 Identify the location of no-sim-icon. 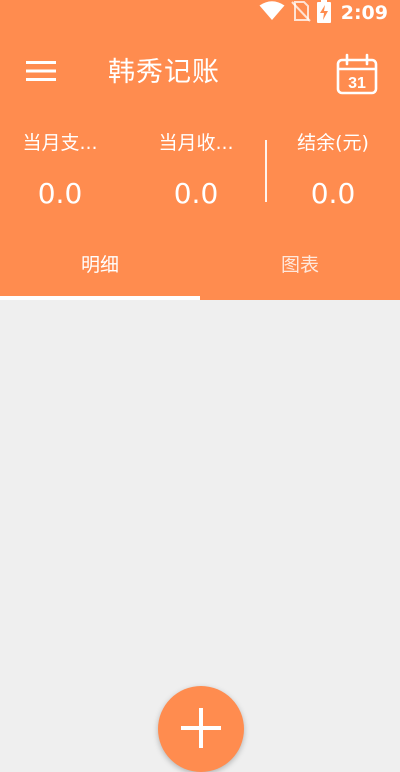
(301, 13).